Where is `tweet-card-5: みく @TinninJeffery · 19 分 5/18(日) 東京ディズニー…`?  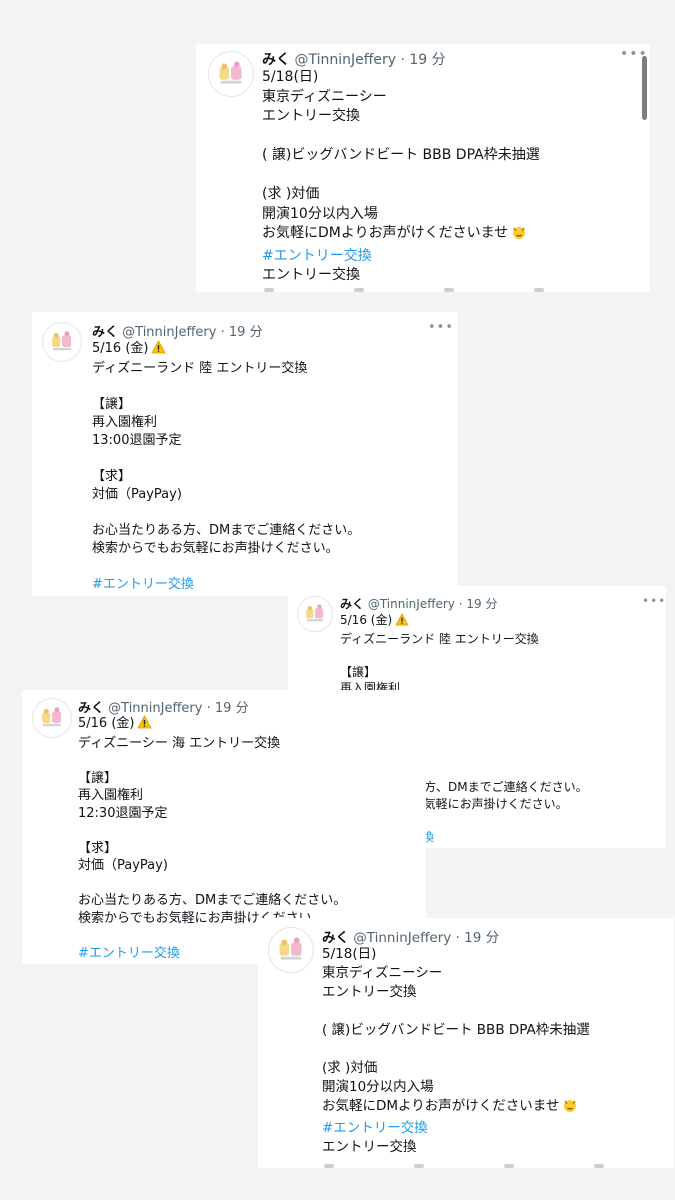
tweet-card-5: みく @TinninJeffery · 19 分 5/18(日) 東京ディズニー… is located at coordinates (466, 1043).